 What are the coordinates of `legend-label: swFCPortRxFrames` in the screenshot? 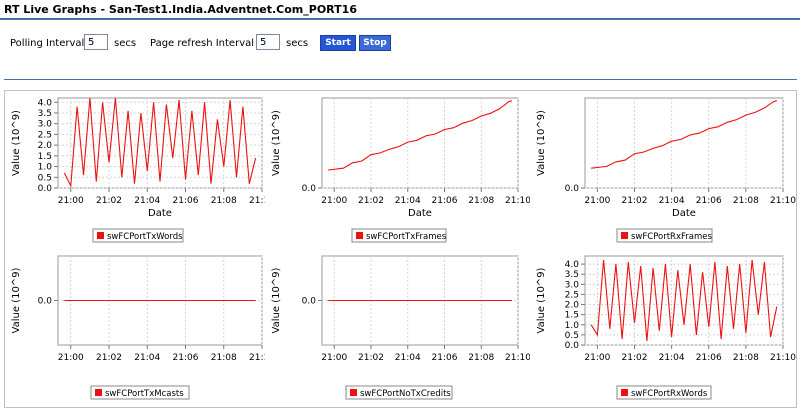 It's located at (671, 237).